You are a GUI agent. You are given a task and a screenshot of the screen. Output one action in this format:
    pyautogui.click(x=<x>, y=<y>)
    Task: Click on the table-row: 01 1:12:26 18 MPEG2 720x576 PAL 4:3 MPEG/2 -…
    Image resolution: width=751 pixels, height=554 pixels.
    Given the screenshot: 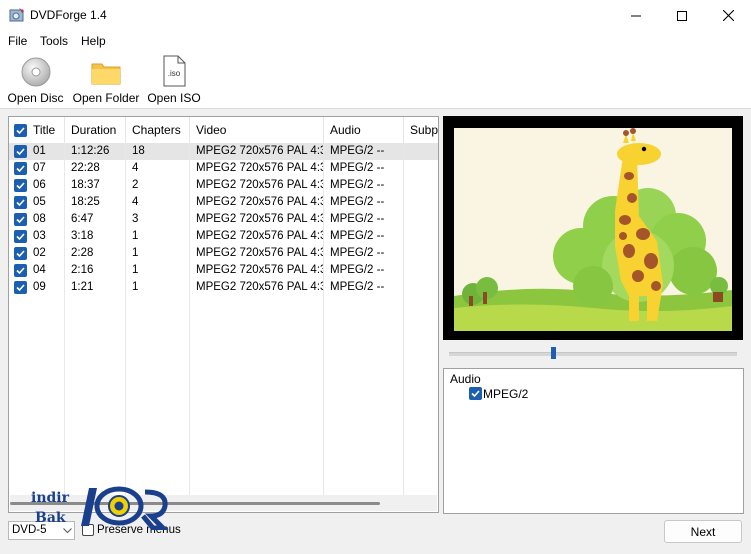 What is the action you would take?
    pyautogui.click(x=223, y=151)
    